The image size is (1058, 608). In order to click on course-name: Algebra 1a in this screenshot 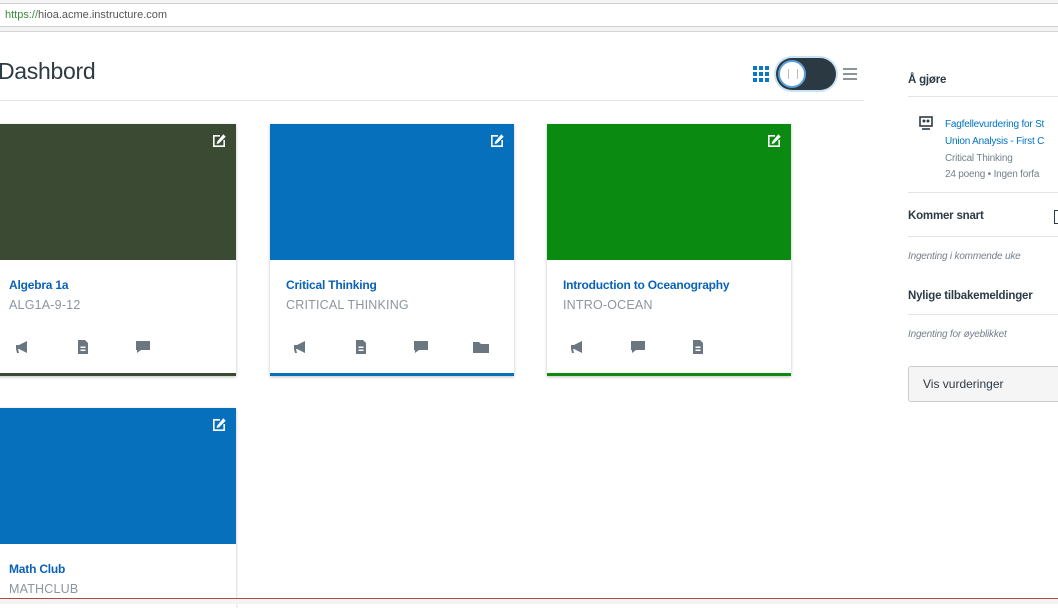, I will do `click(39, 285)`.